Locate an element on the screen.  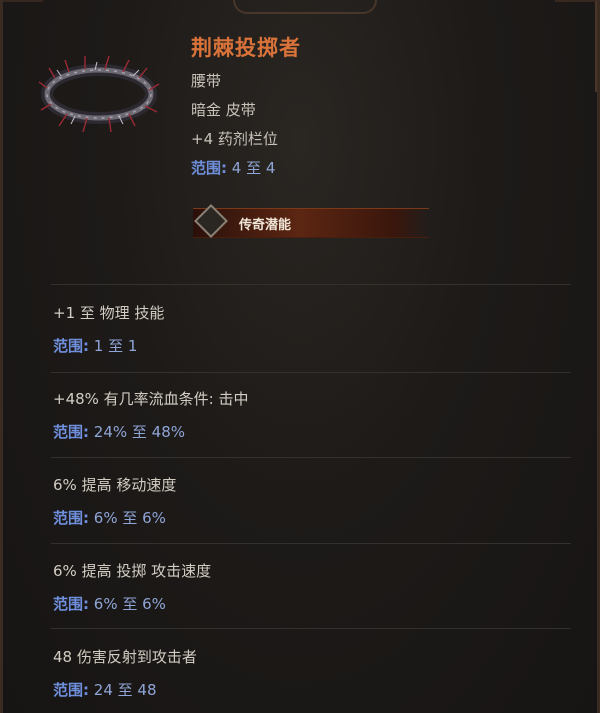
legendary-potential-bar is located at coordinates (311, 223).